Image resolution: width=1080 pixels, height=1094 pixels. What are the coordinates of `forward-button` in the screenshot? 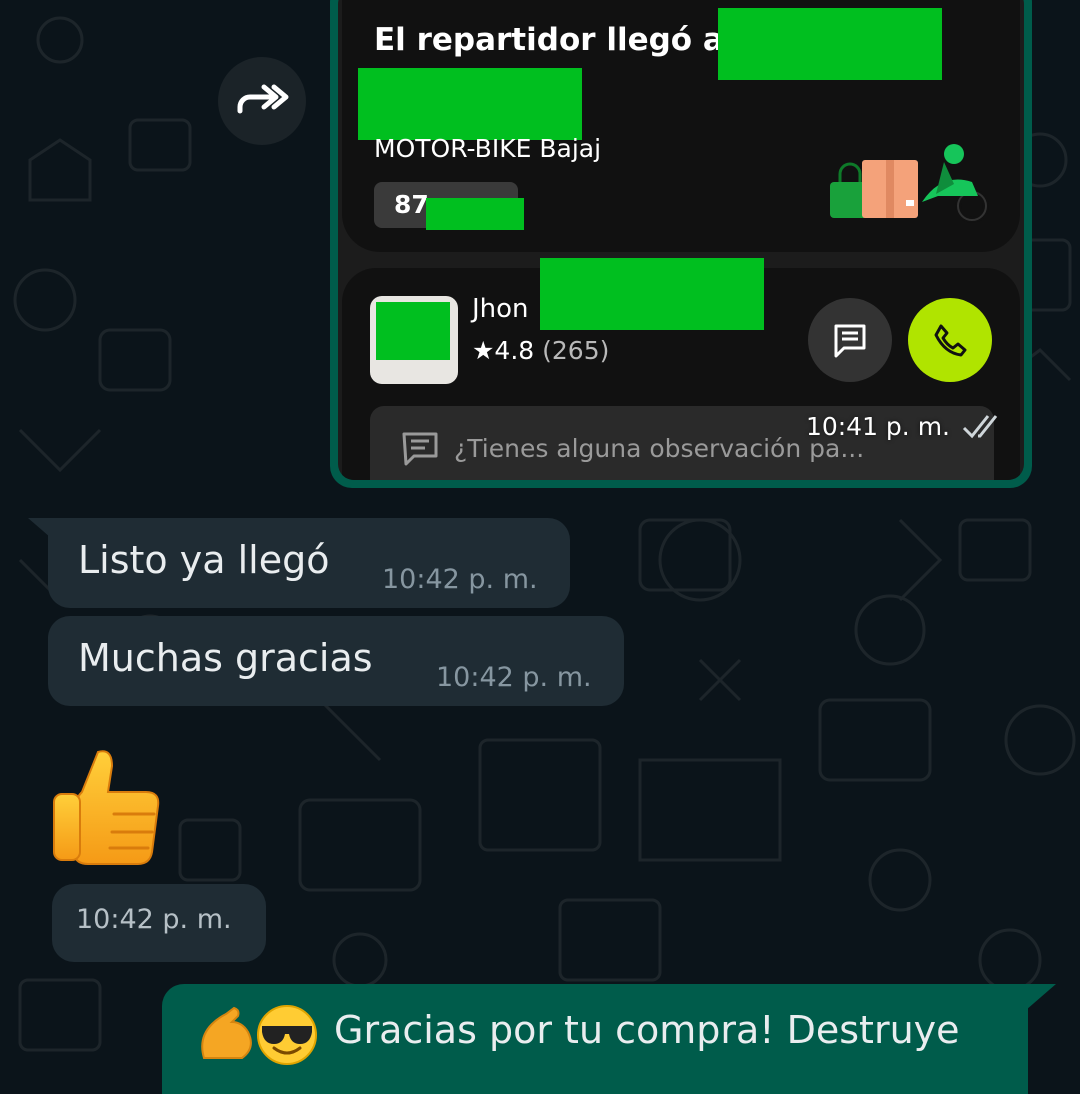 It's located at (262, 101).